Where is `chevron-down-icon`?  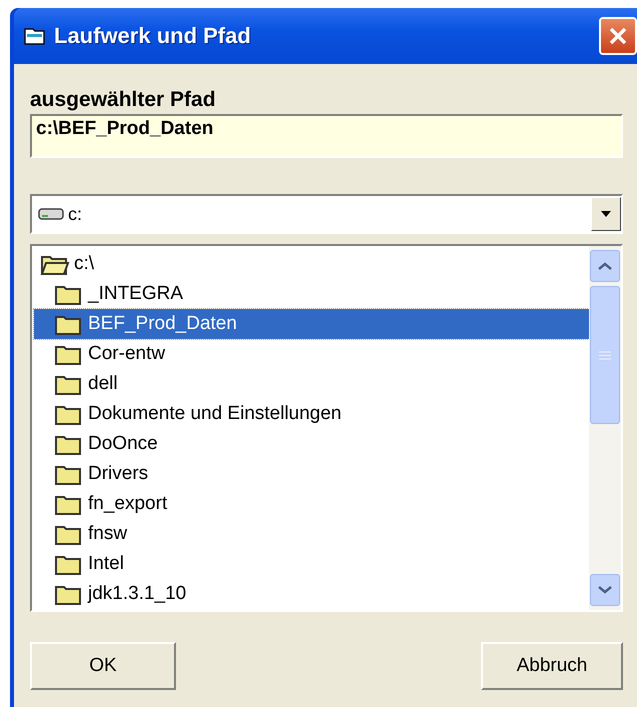 chevron-down-icon is located at coordinates (605, 590).